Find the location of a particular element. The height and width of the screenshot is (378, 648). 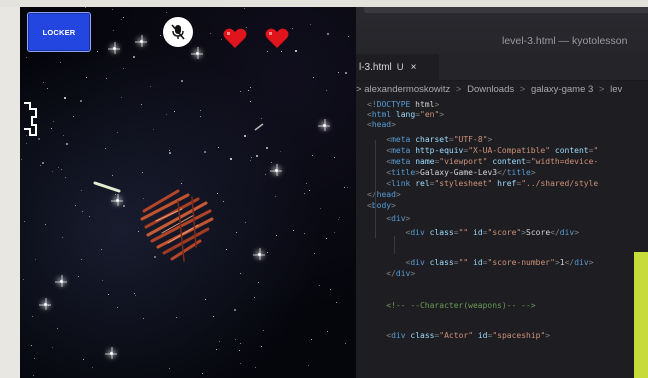

microphone-button is located at coordinates (178, 32).